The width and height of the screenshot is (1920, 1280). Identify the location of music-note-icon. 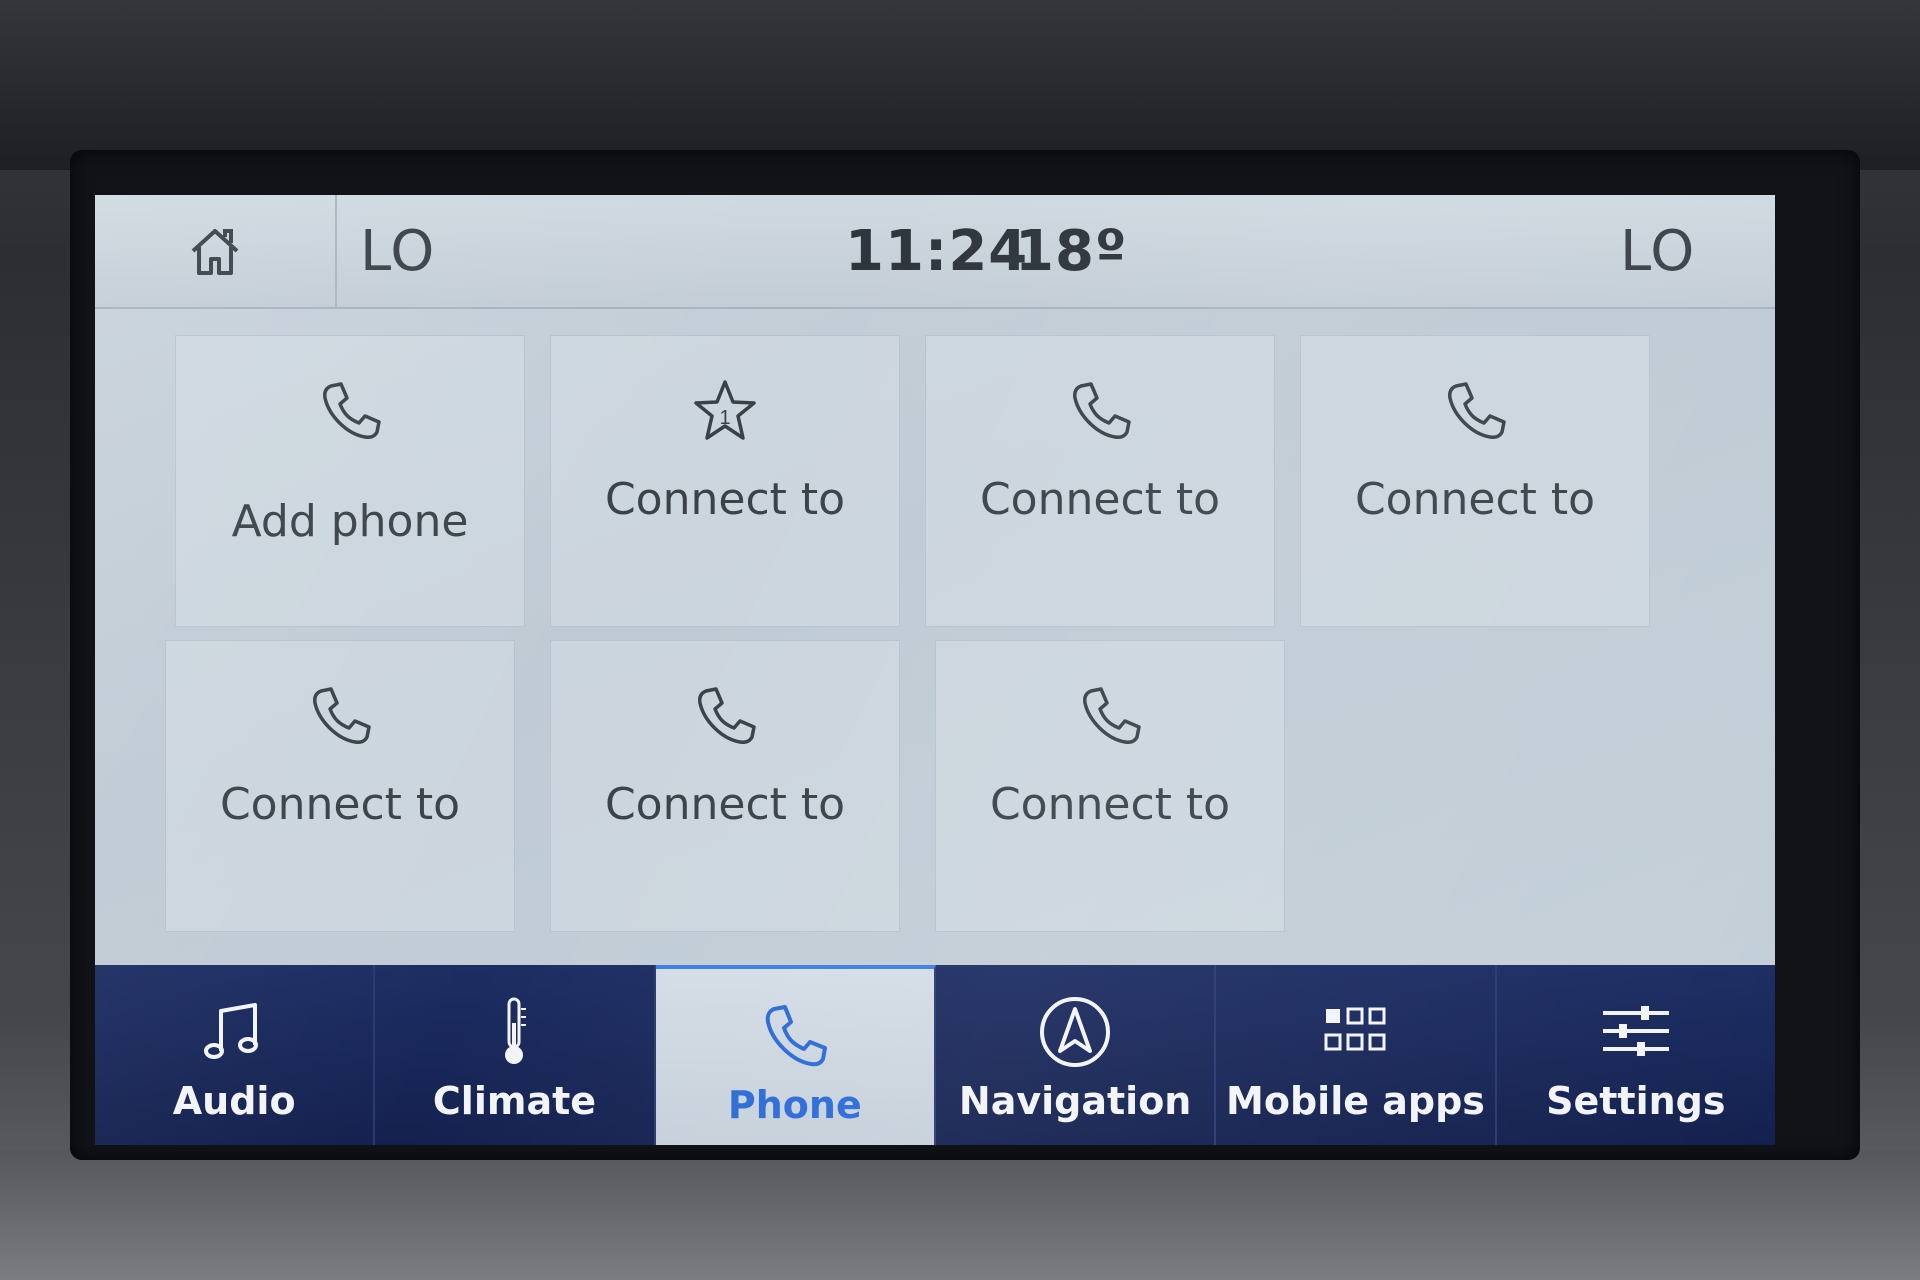
(231, 1031).